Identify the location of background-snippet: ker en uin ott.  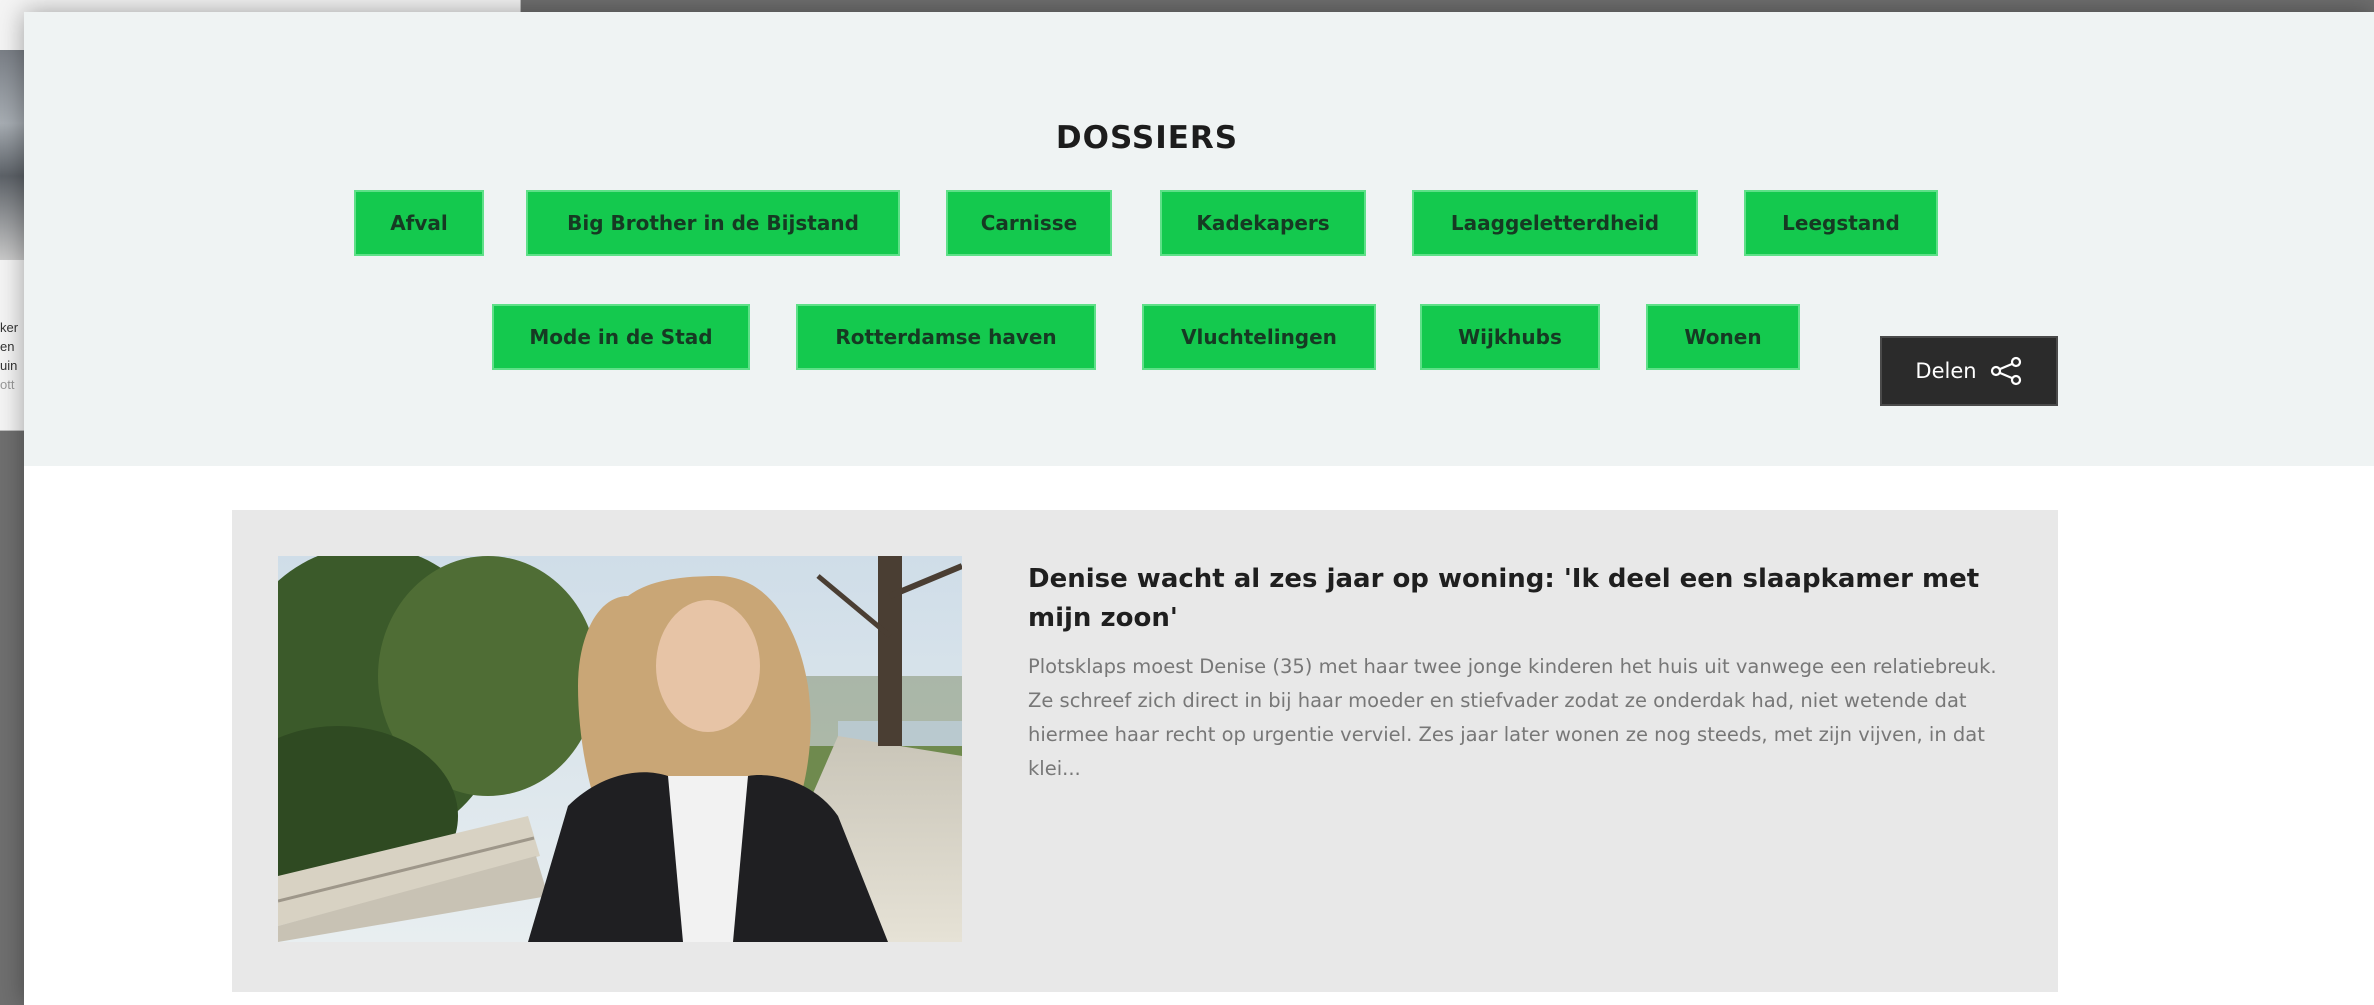
(9, 356).